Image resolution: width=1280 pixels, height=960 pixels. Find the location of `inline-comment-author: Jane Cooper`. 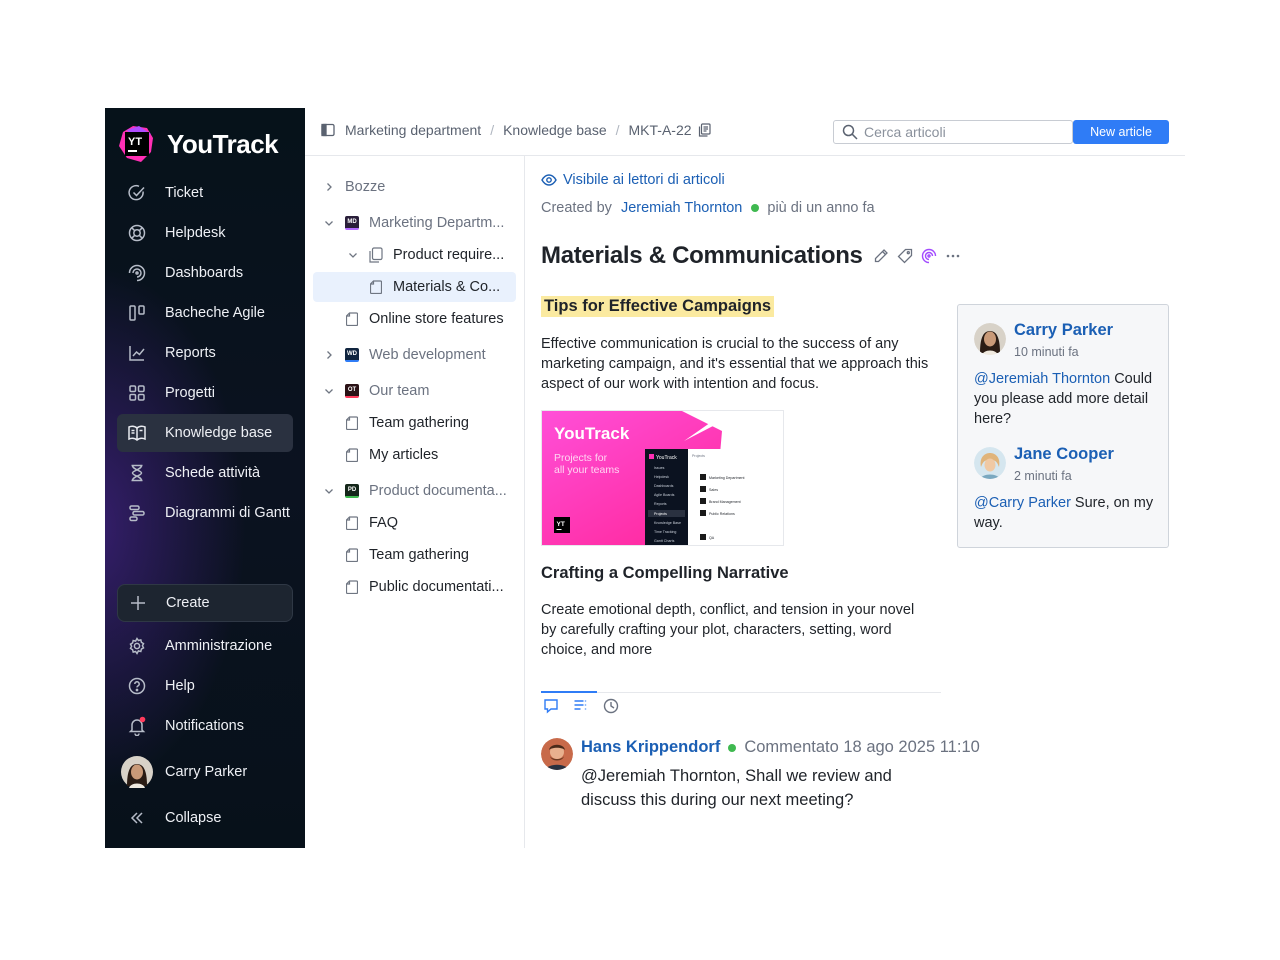

inline-comment-author: Jane Cooper is located at coordinates (1064, 454).